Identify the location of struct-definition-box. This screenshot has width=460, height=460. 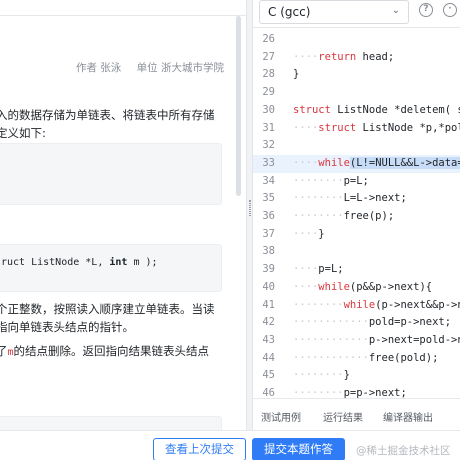
(111, 174).